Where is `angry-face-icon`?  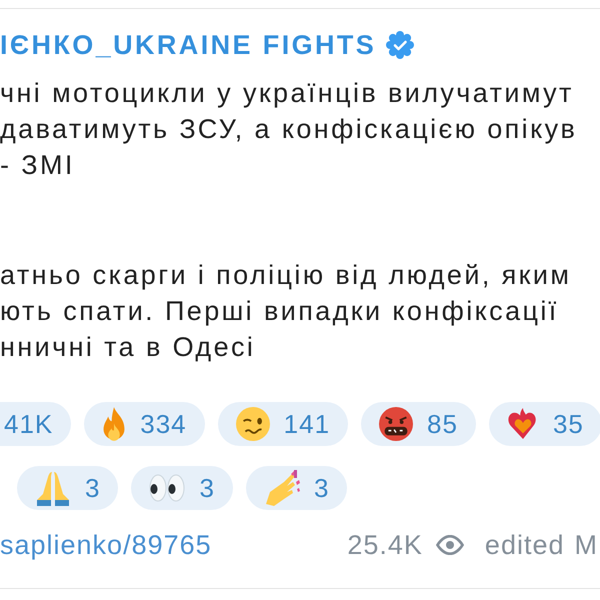 angry-face-icon is located at coordinates (396, 424).